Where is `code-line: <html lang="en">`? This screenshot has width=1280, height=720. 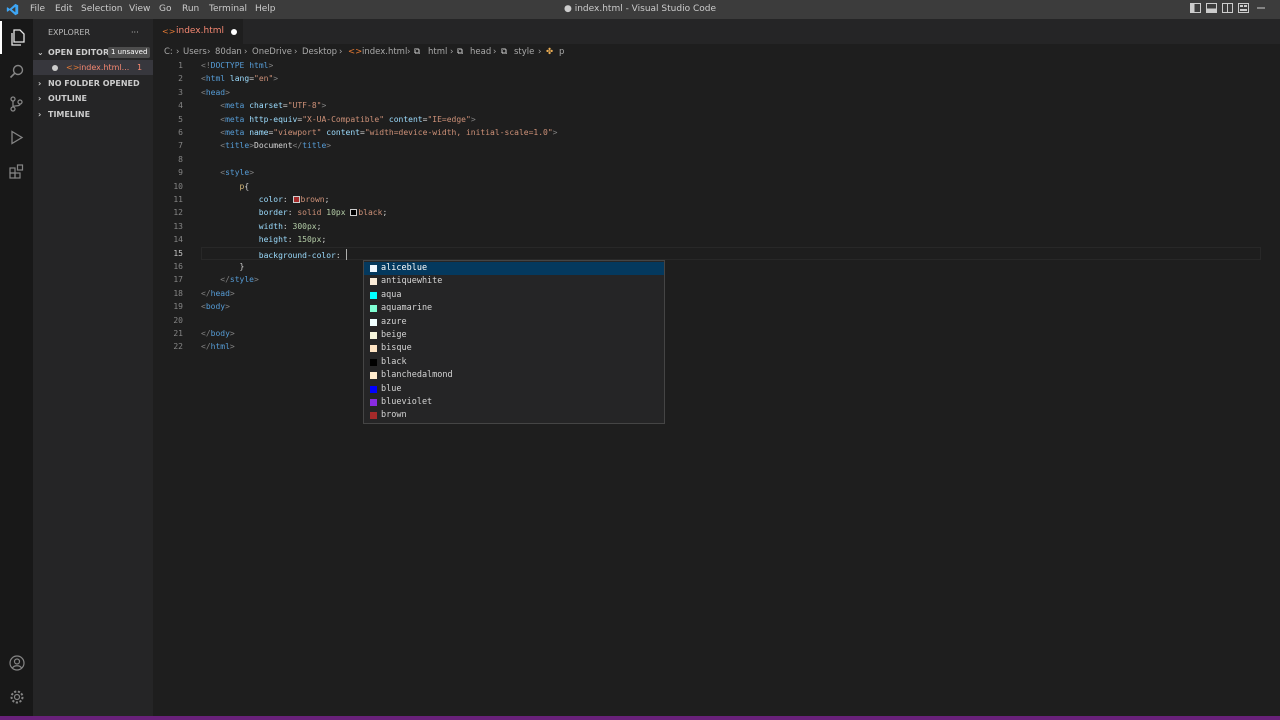 code-line: <html lang="en"> is located at coordinates (239, 78).